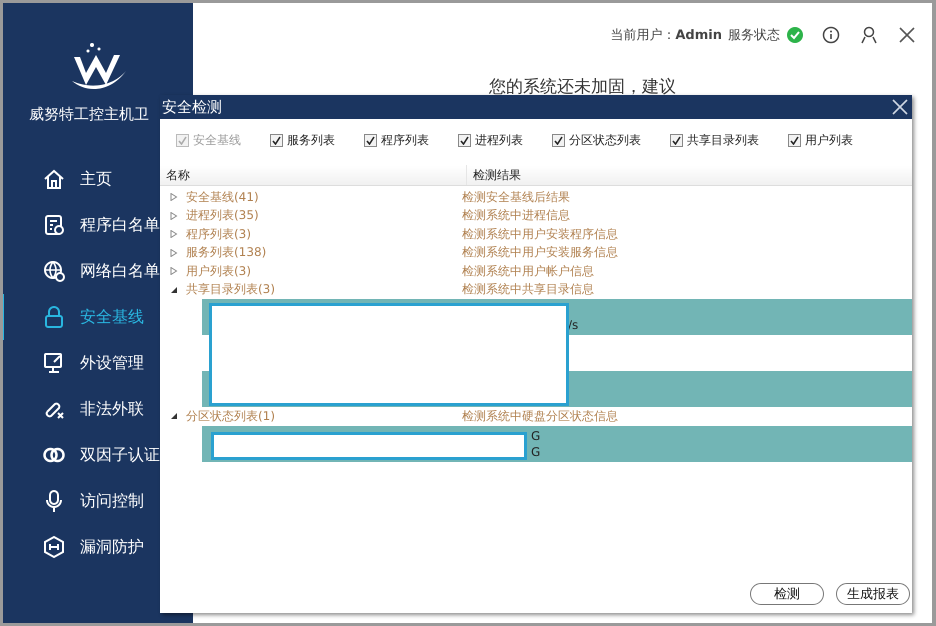 Image resolution: width=936 pixels, height=626 pixels. What do you see at coordinates (98, 363) in the screenshot?
I see `sidebar-item: 外设管理` at bounding box center [98, 363].